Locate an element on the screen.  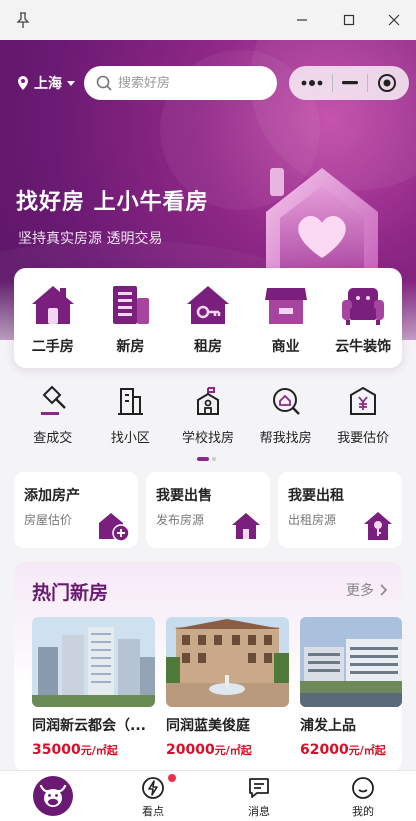
category-label: 新房 is located at coordinates (130, 347).